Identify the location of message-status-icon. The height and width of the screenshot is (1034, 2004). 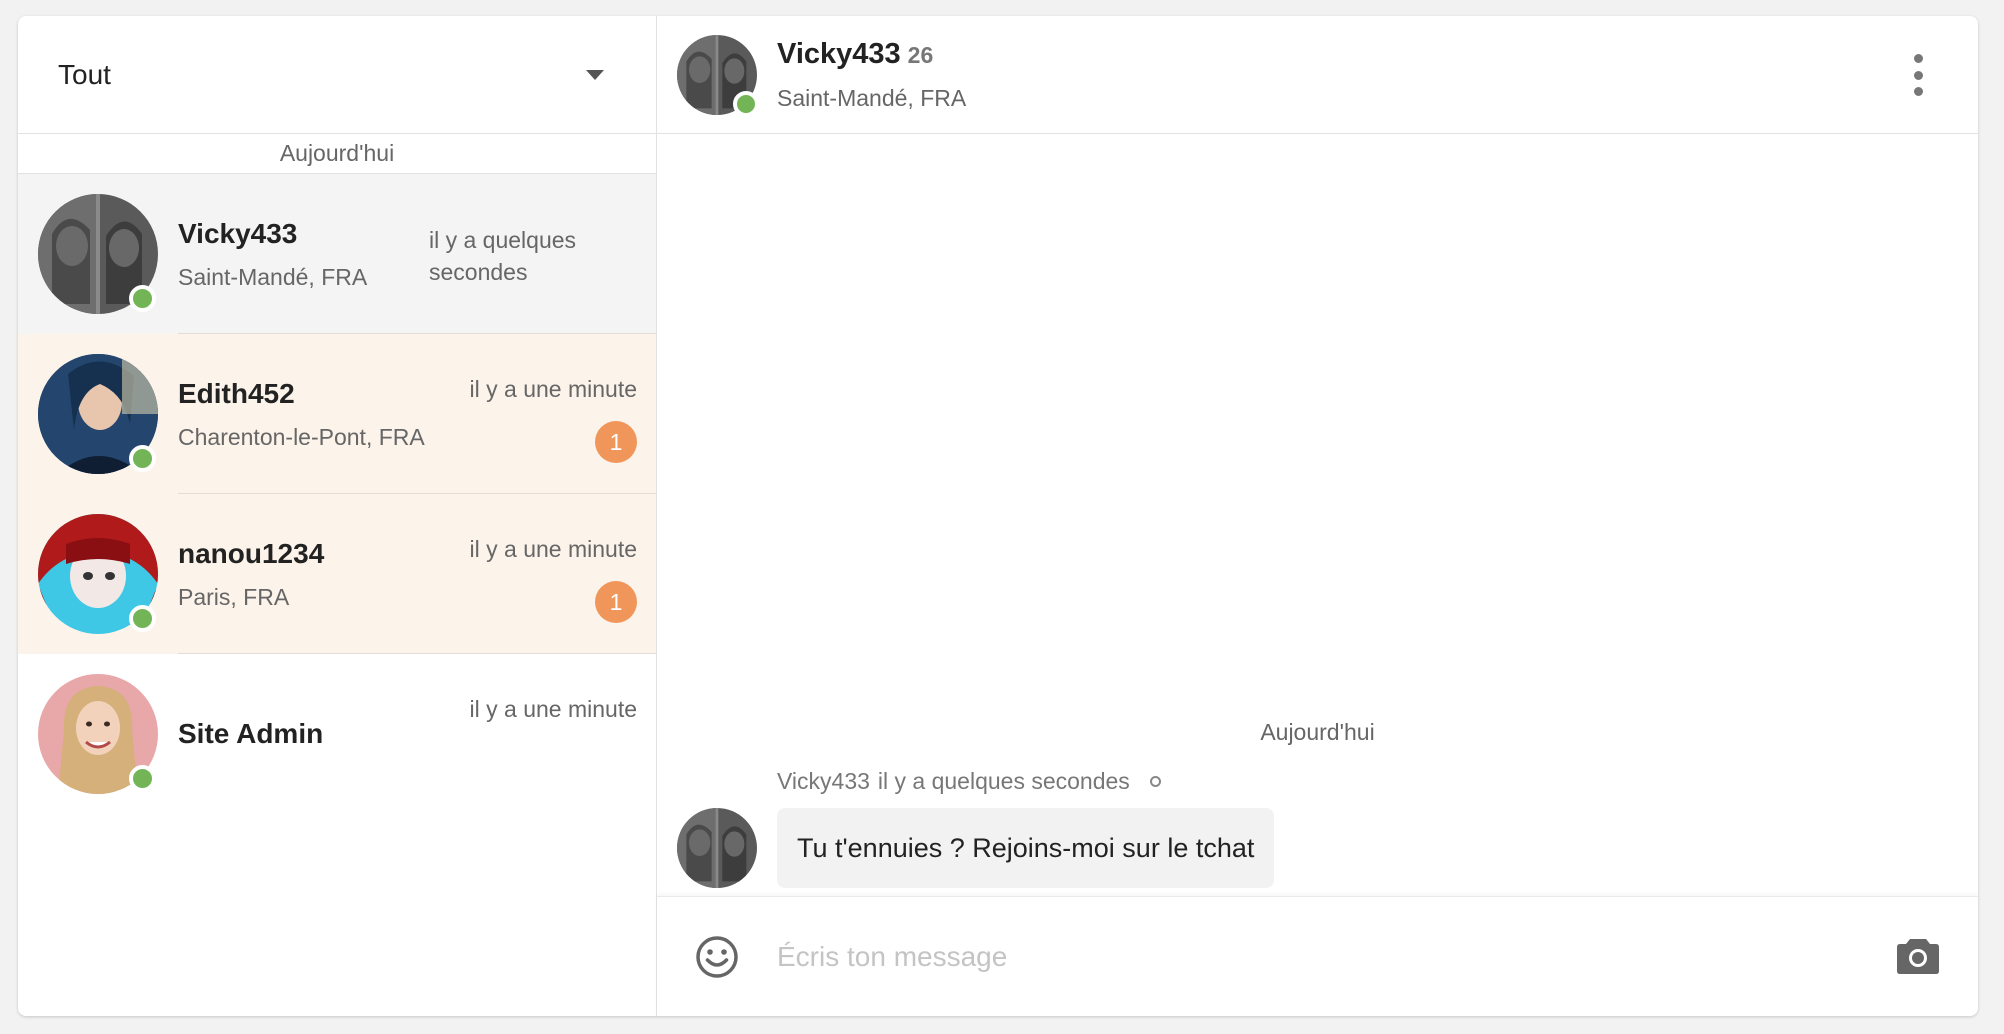
(1155, 781).